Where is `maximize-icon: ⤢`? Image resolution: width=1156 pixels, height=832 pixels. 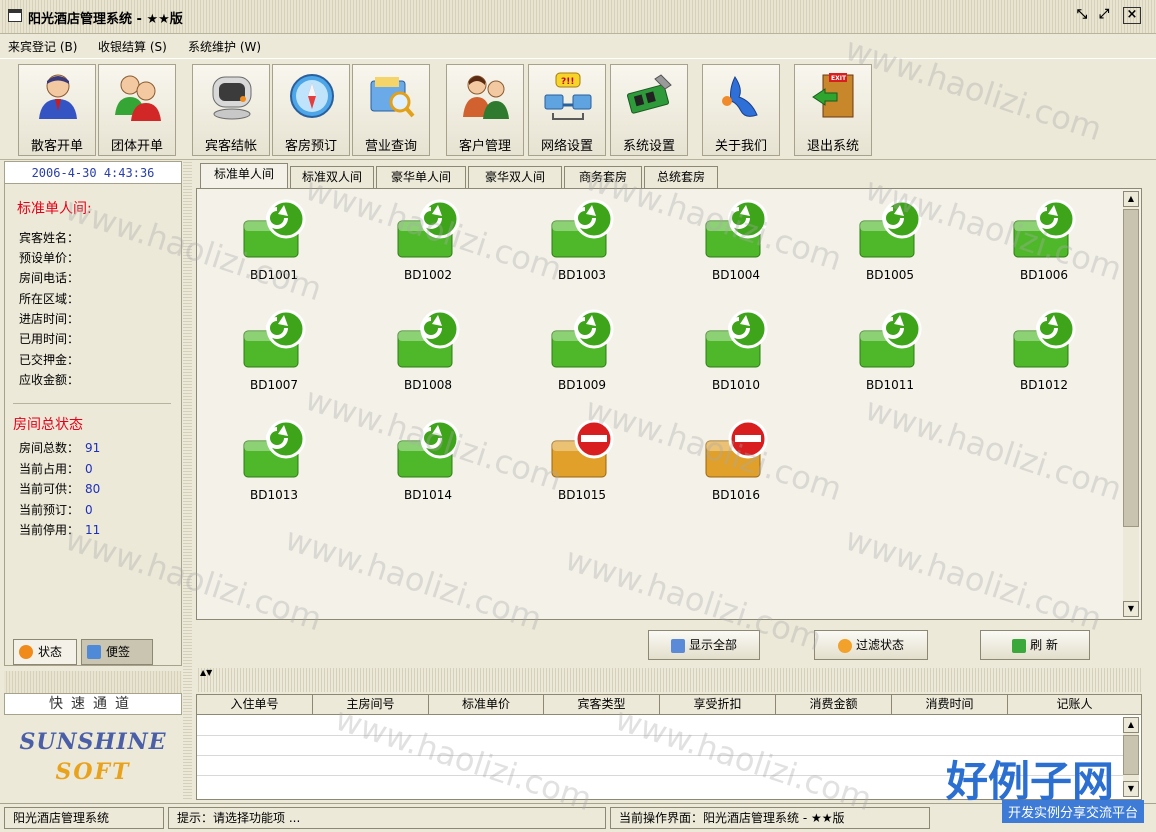 maximize-icon: ⤢ is located at coordinates (1104, 15).